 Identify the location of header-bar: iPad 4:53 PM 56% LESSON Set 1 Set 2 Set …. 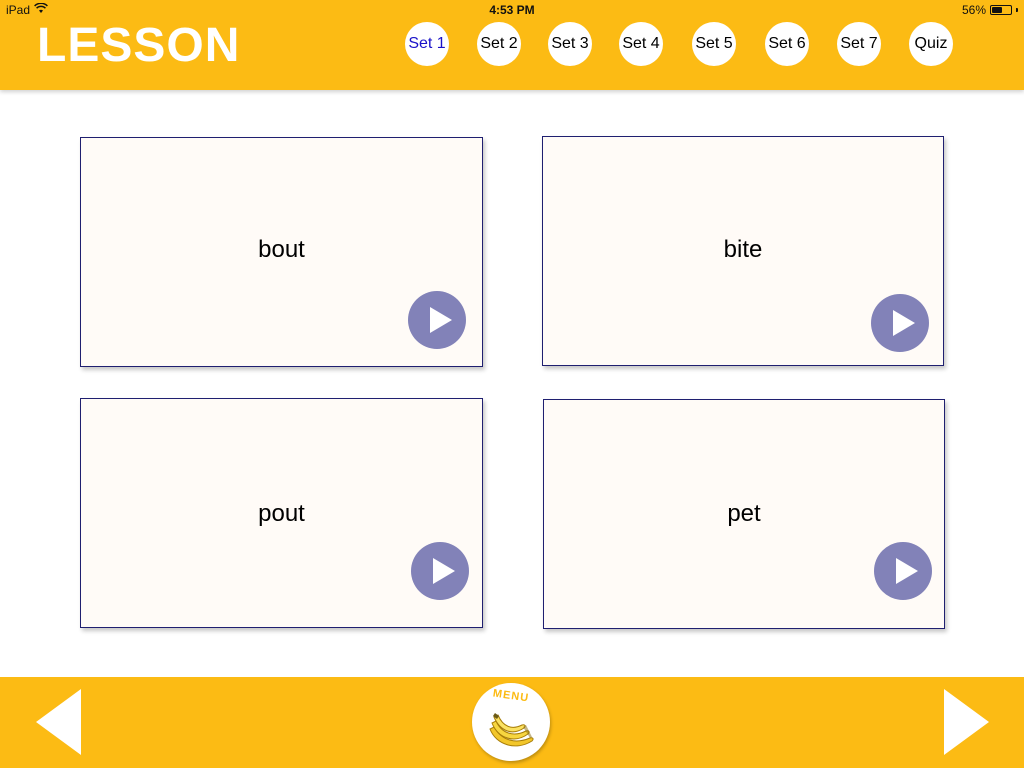
(512, 45).